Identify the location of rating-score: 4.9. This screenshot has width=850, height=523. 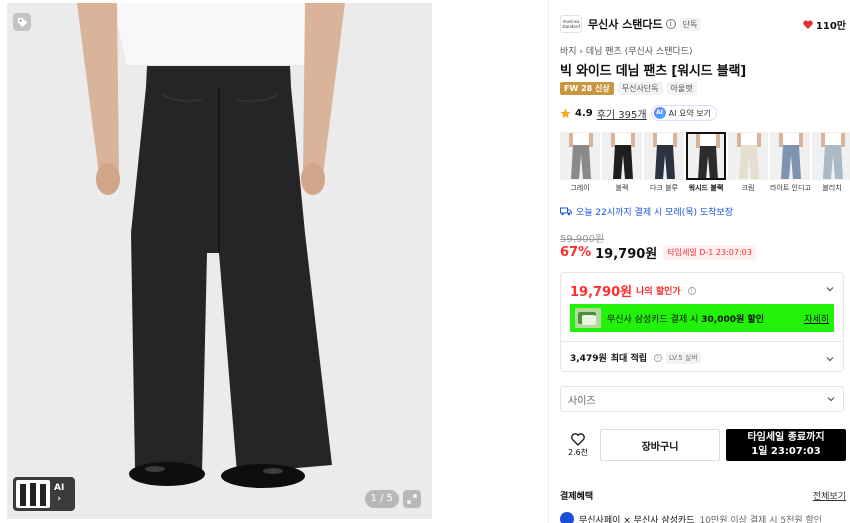
(584, 113).